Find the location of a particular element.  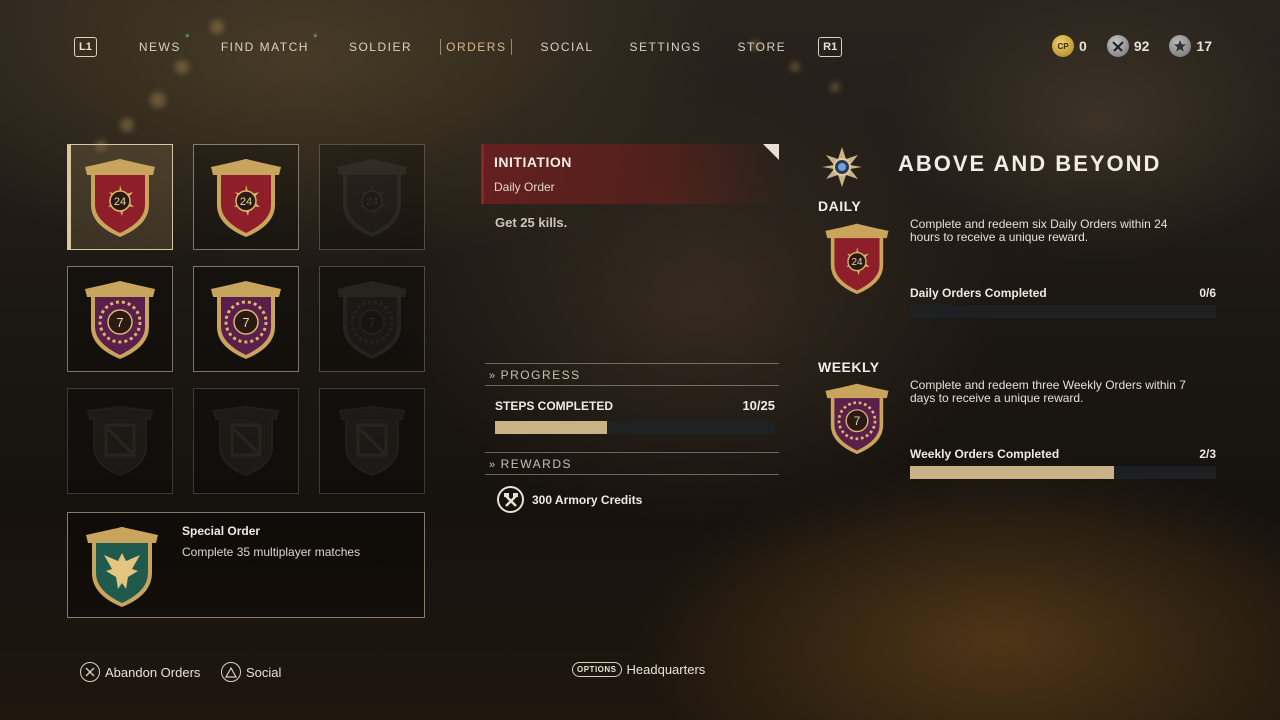

steps-progress-fill is located at coordinates (551, 427).